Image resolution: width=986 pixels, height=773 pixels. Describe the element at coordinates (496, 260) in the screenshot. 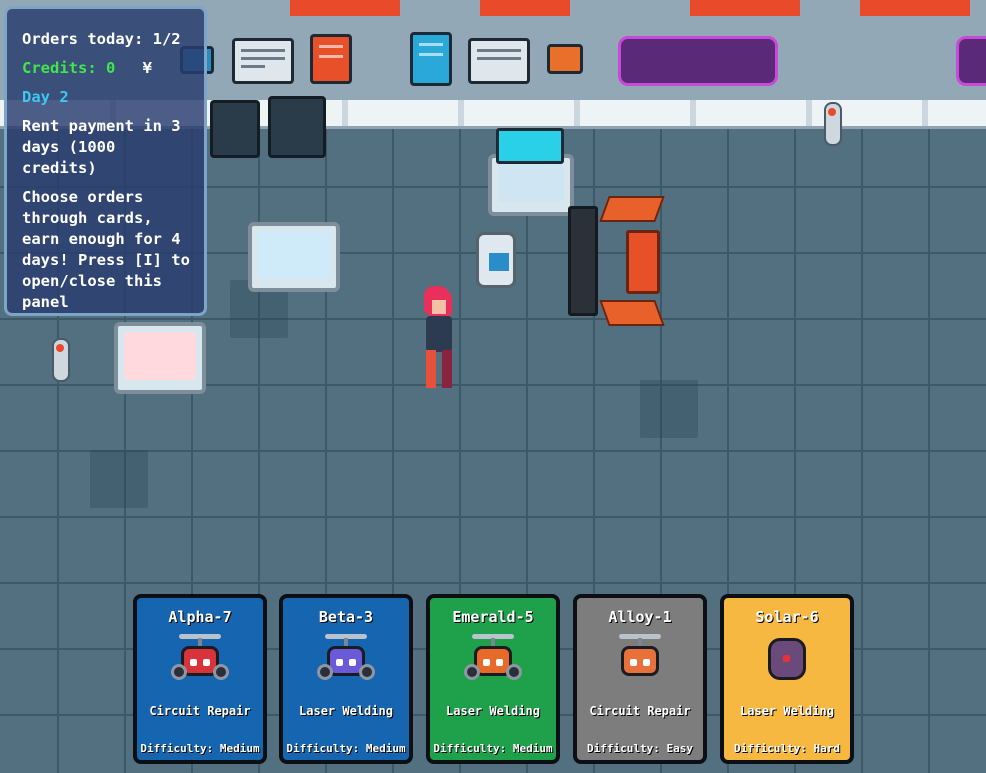

I see `chair` at that location.